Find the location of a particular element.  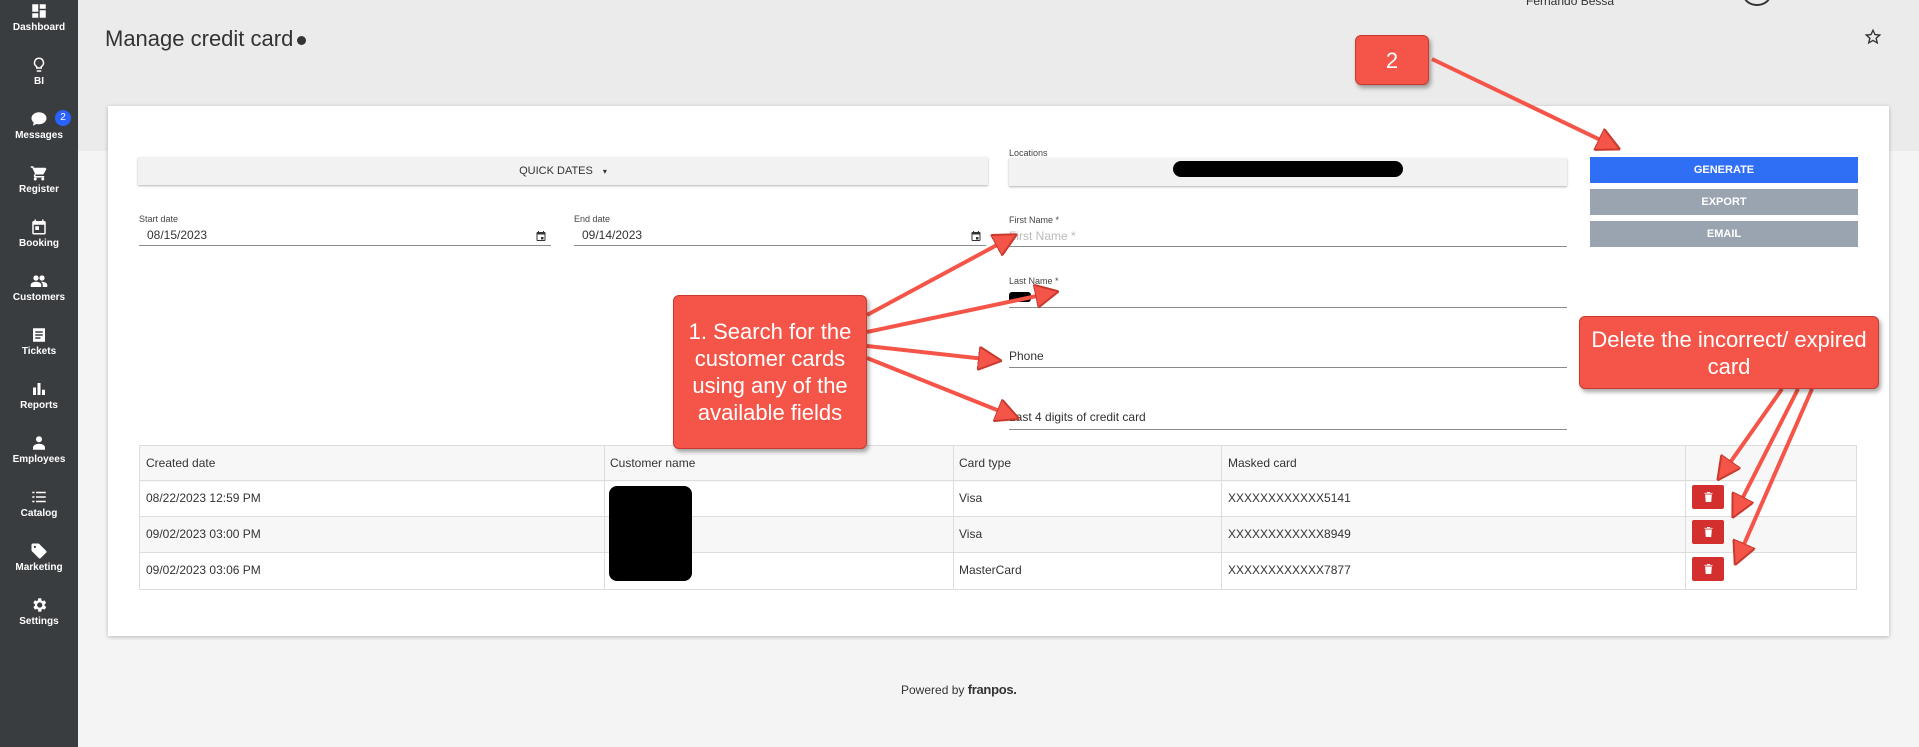

column-header-masked-card: Masked card is located at coordinates (1262, 463).